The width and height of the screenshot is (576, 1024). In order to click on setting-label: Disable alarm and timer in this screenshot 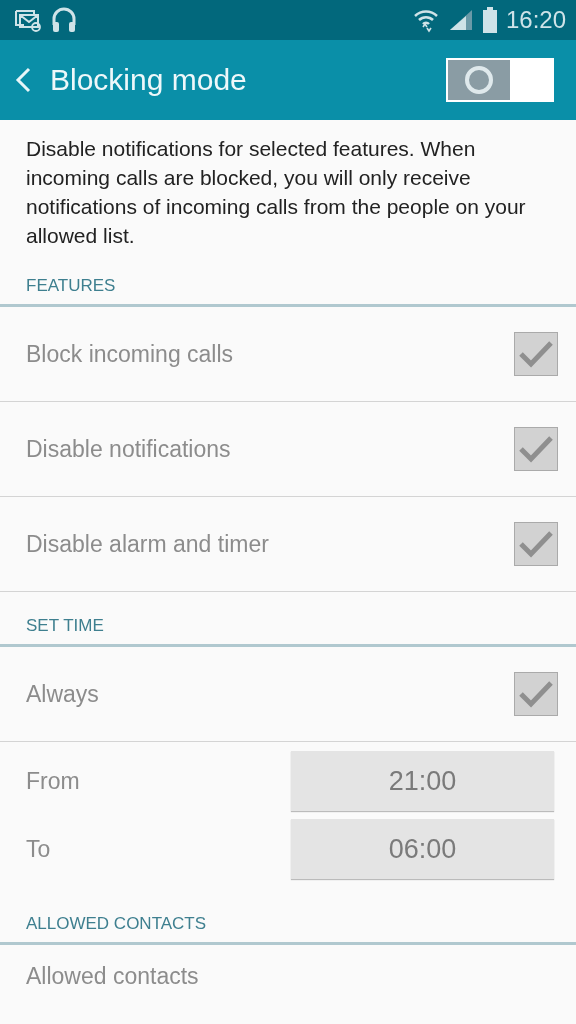, I will do `click(147, 544)`.